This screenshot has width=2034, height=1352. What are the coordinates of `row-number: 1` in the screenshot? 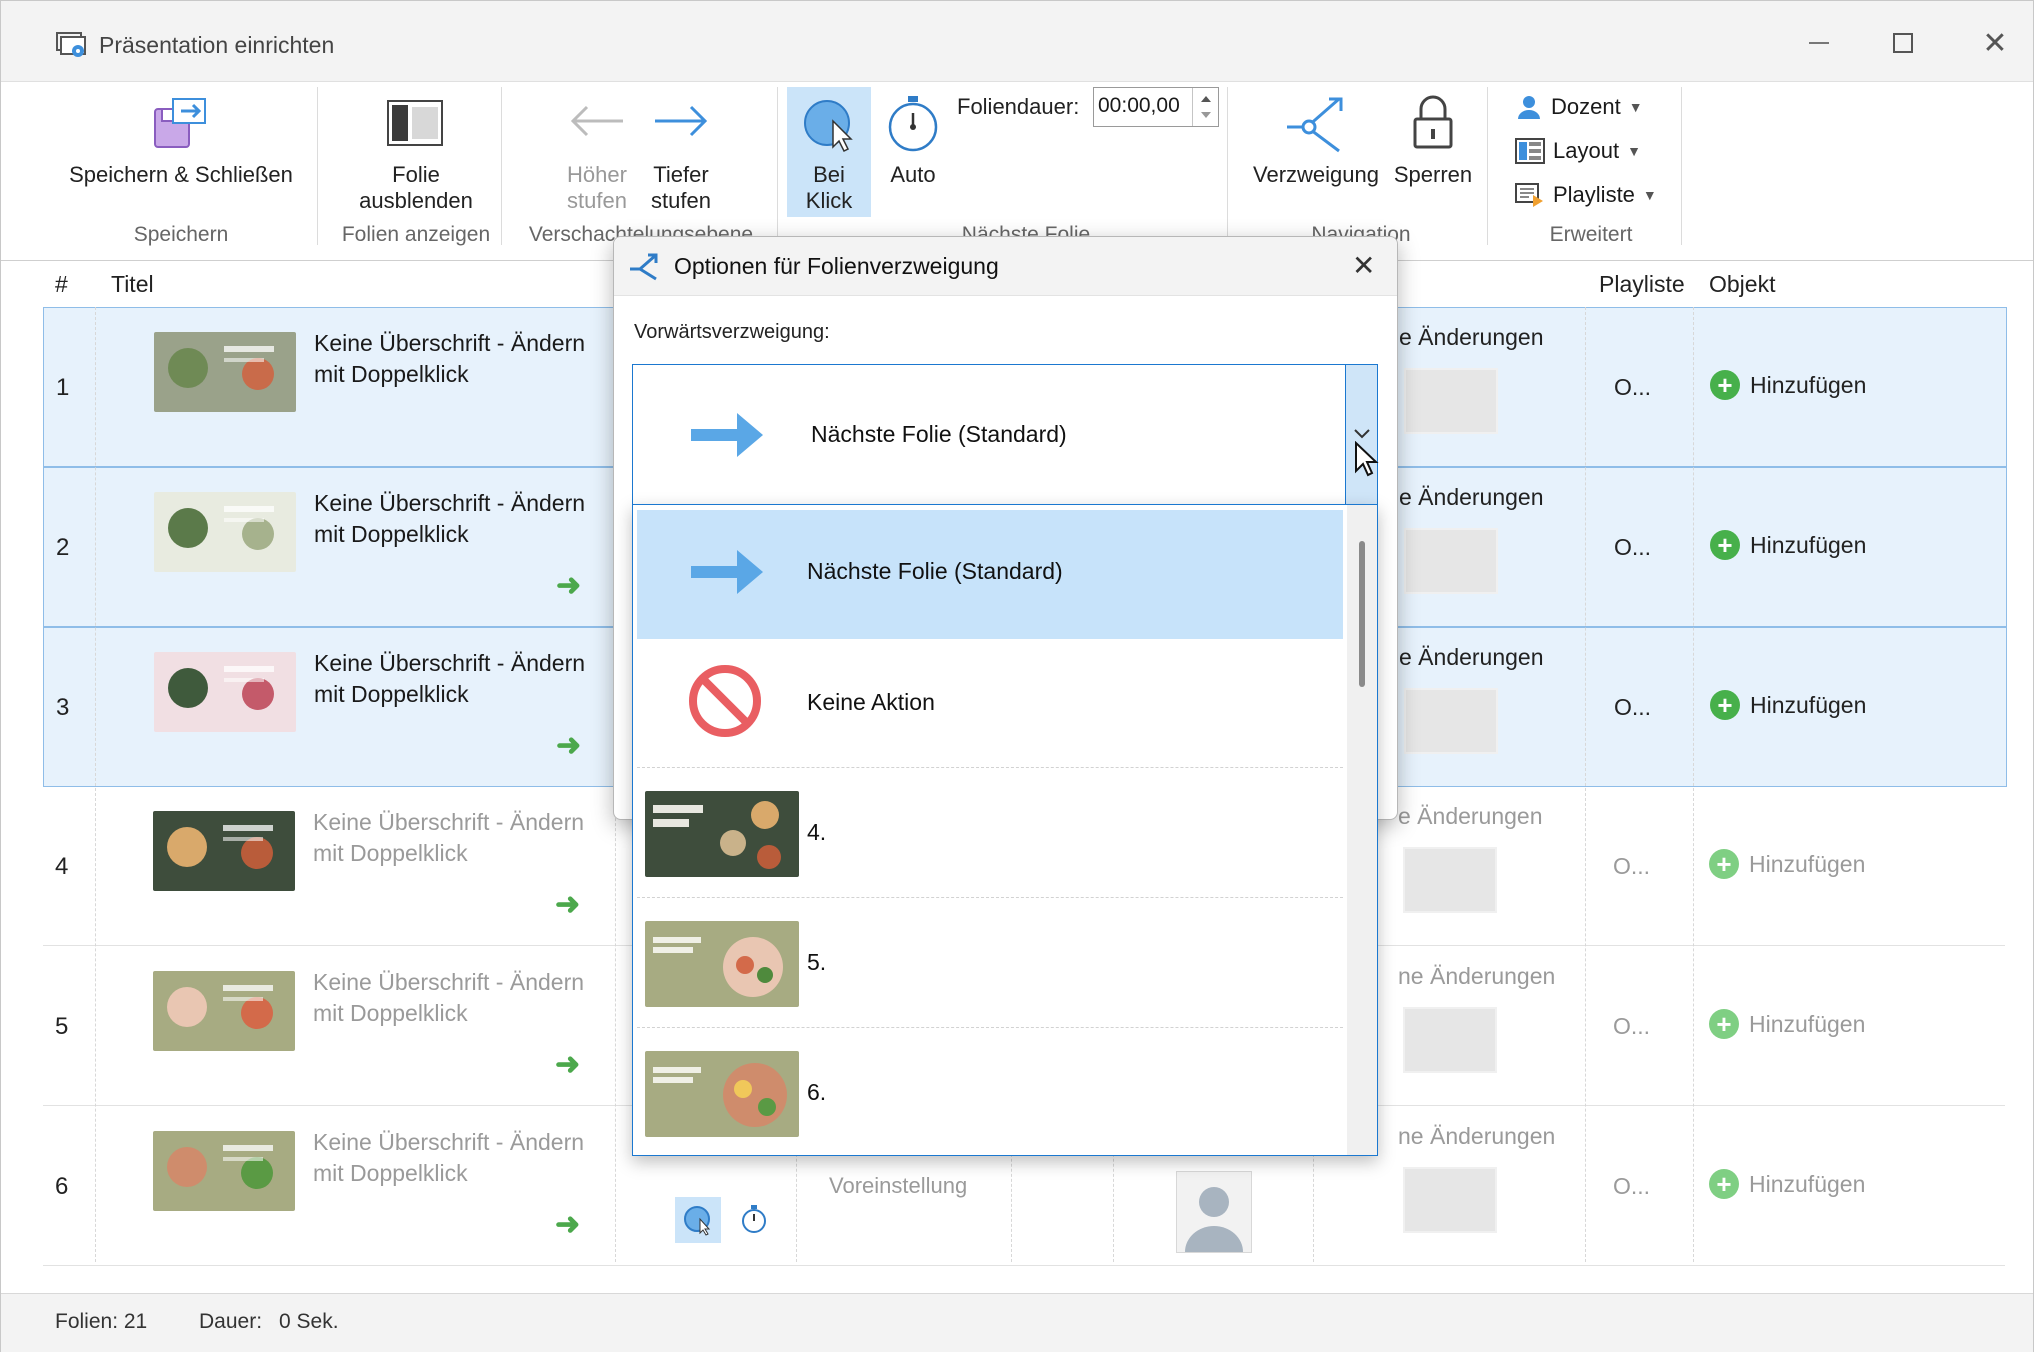 It's located at (63, 387).